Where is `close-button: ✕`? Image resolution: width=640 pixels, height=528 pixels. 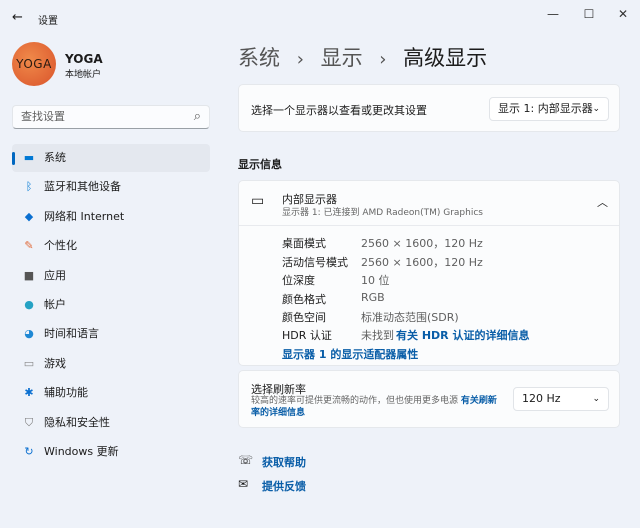 close-button: ✕ is located at coordinates (623, 14).